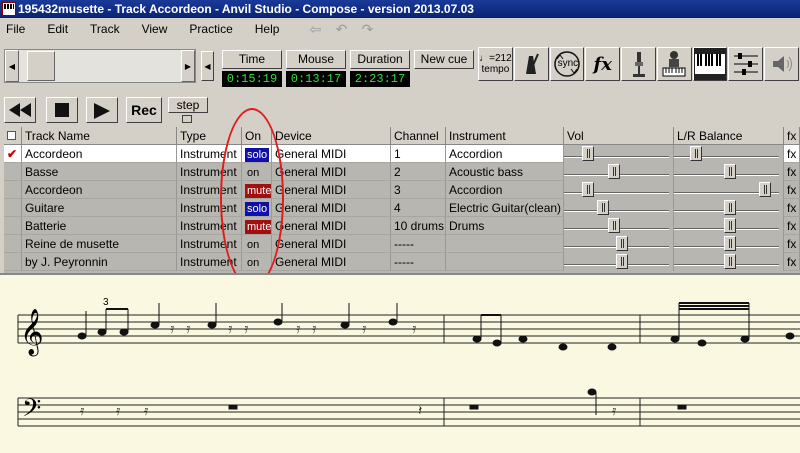  What do you see at coordinates (674, 64) in the screenshot?
I see `keyboard-player-icon` at bounding box center [674, 64].